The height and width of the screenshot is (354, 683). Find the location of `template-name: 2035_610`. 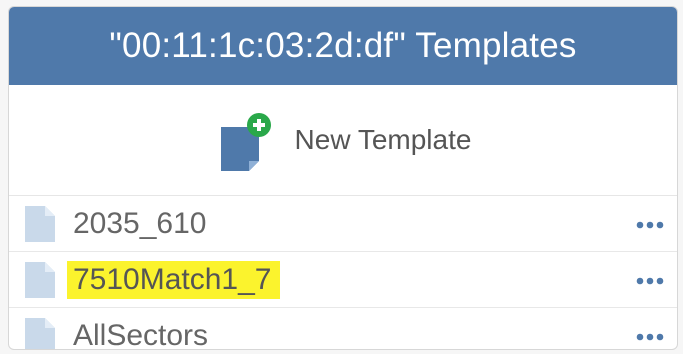

template-name: 2035_610 is located at coordinates (139, 224).